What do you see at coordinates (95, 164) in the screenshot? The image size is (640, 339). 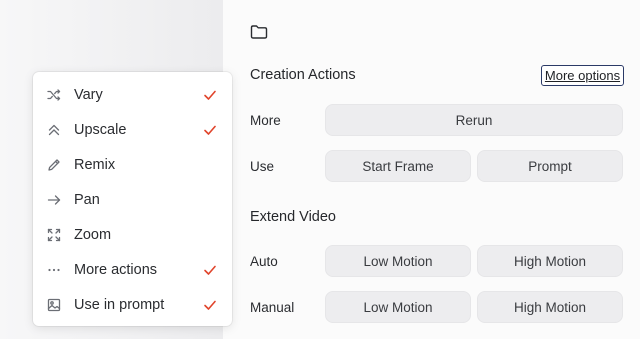 I see `menu-item-label: Remix` at bounding box center [95, 164].